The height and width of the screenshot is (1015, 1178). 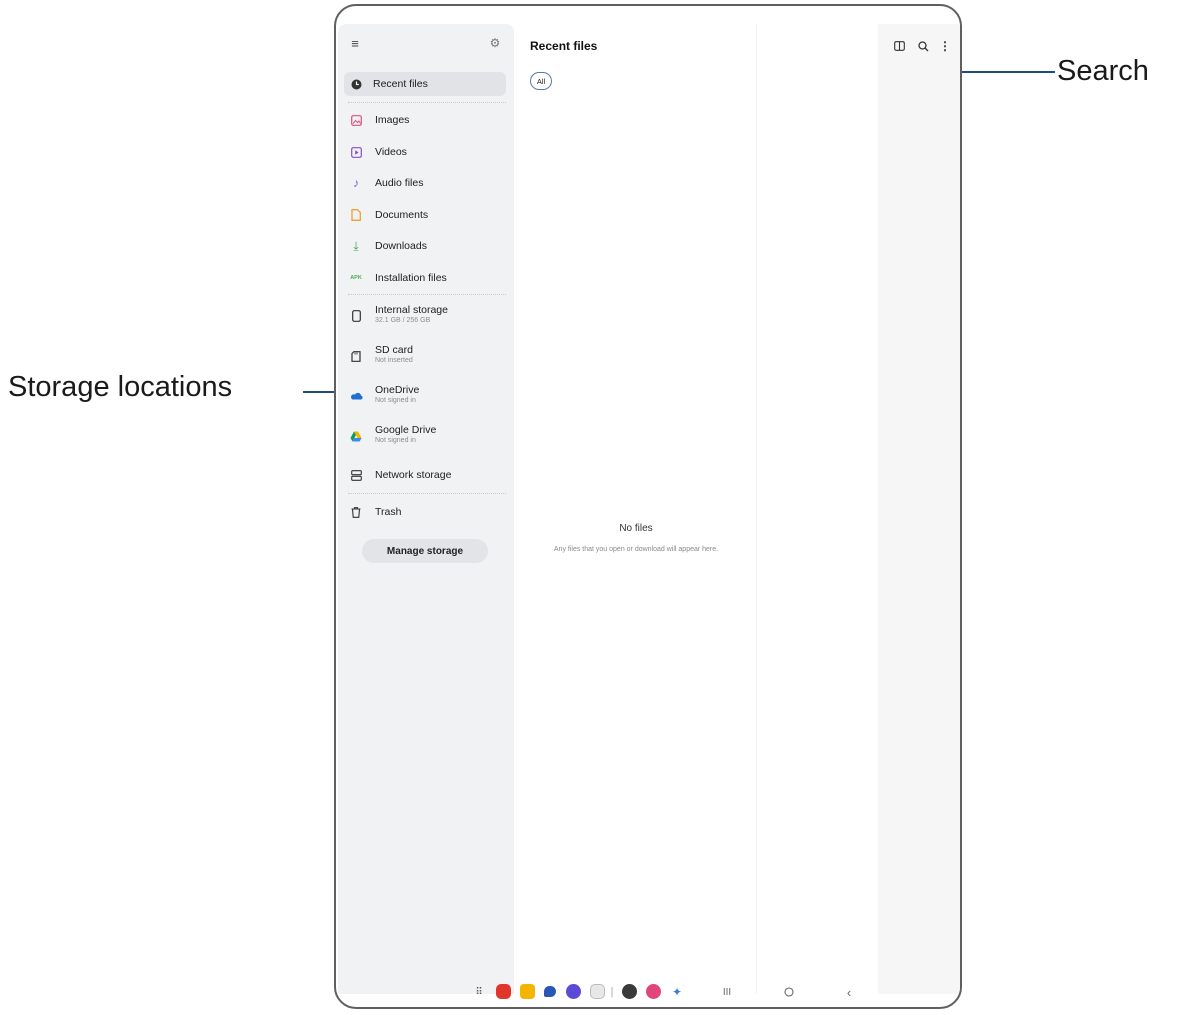 What do you see at coordinates (426, 356) in the screenshot?
I see `sidebar-item-sd-card: SD card Not inserted` at bounding box center [426, 356].